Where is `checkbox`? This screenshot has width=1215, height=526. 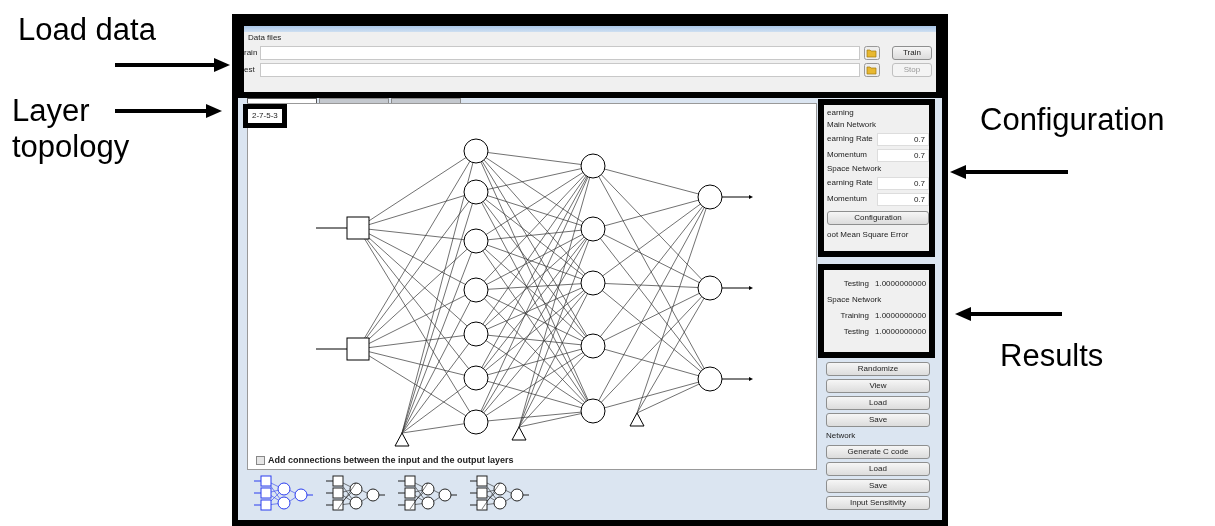 checkbox is located at coordinates (260, 460).